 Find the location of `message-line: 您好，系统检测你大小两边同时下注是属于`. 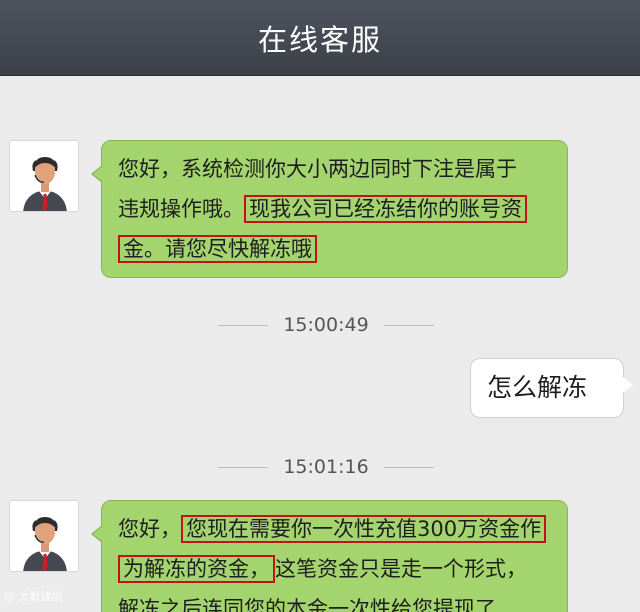

message-line: 您好，系统检测你大小两边同时下注是属于 is located at coordinates (335, 169).